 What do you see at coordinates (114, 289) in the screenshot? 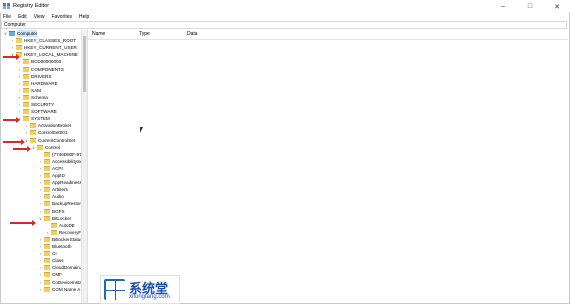
I see `windows-logo-icon` at bounding box center [114, 289].